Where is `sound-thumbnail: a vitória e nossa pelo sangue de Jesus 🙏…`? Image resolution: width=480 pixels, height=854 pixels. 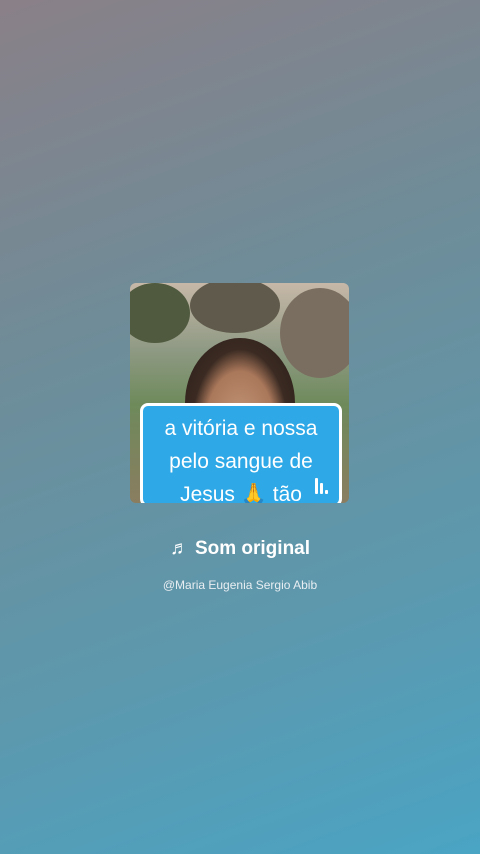
sound-thumbnail: a vitória e nossa pelo sangue de Jesus 🙏… is located at coordinates (239, 393).